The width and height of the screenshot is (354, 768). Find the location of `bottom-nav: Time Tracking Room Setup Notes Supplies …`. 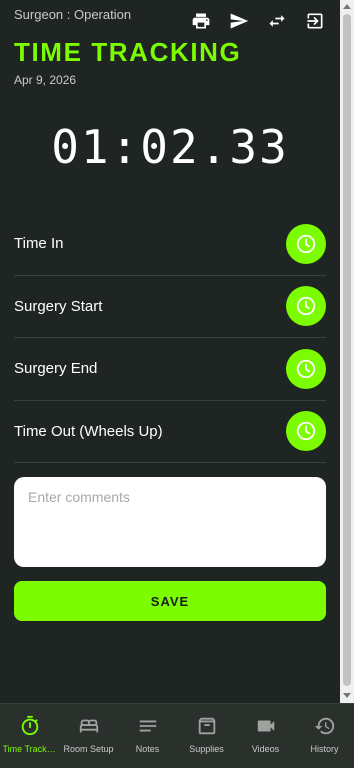

bottom-nav: Time Tracking Room Setup Notes Supplies … is located at coordinates (177, 735).